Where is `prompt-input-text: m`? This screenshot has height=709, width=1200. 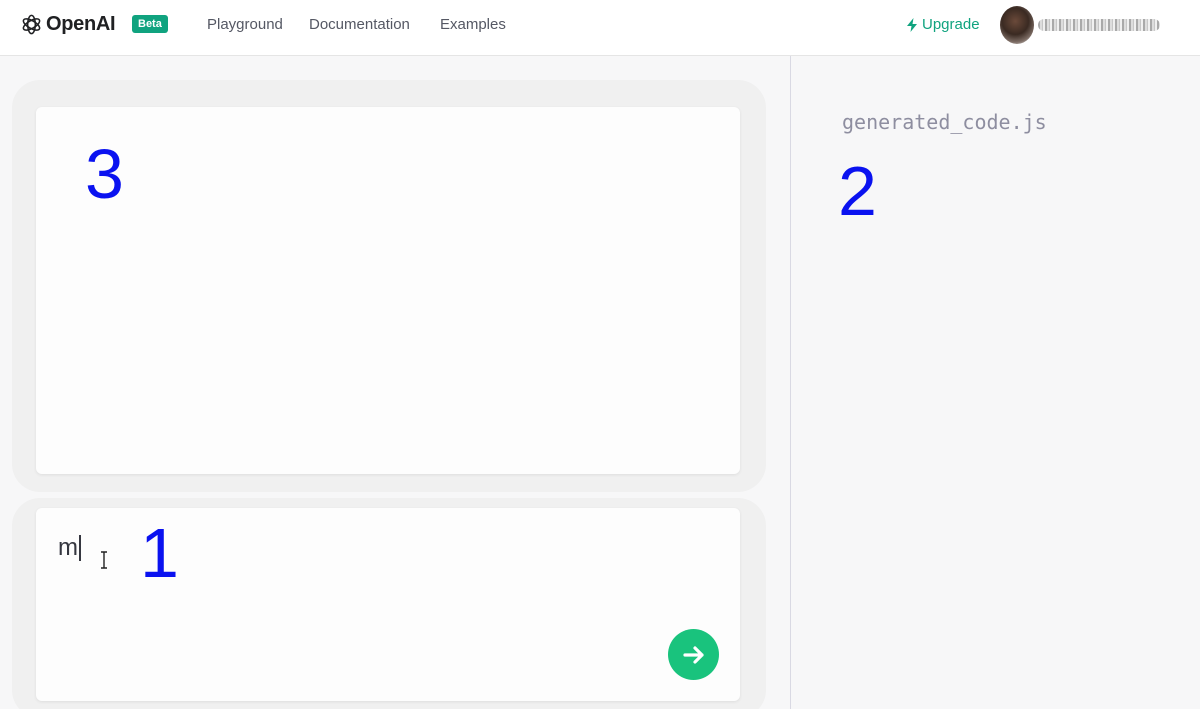 prompt-input-text: m is located at coordinates (69, 548).